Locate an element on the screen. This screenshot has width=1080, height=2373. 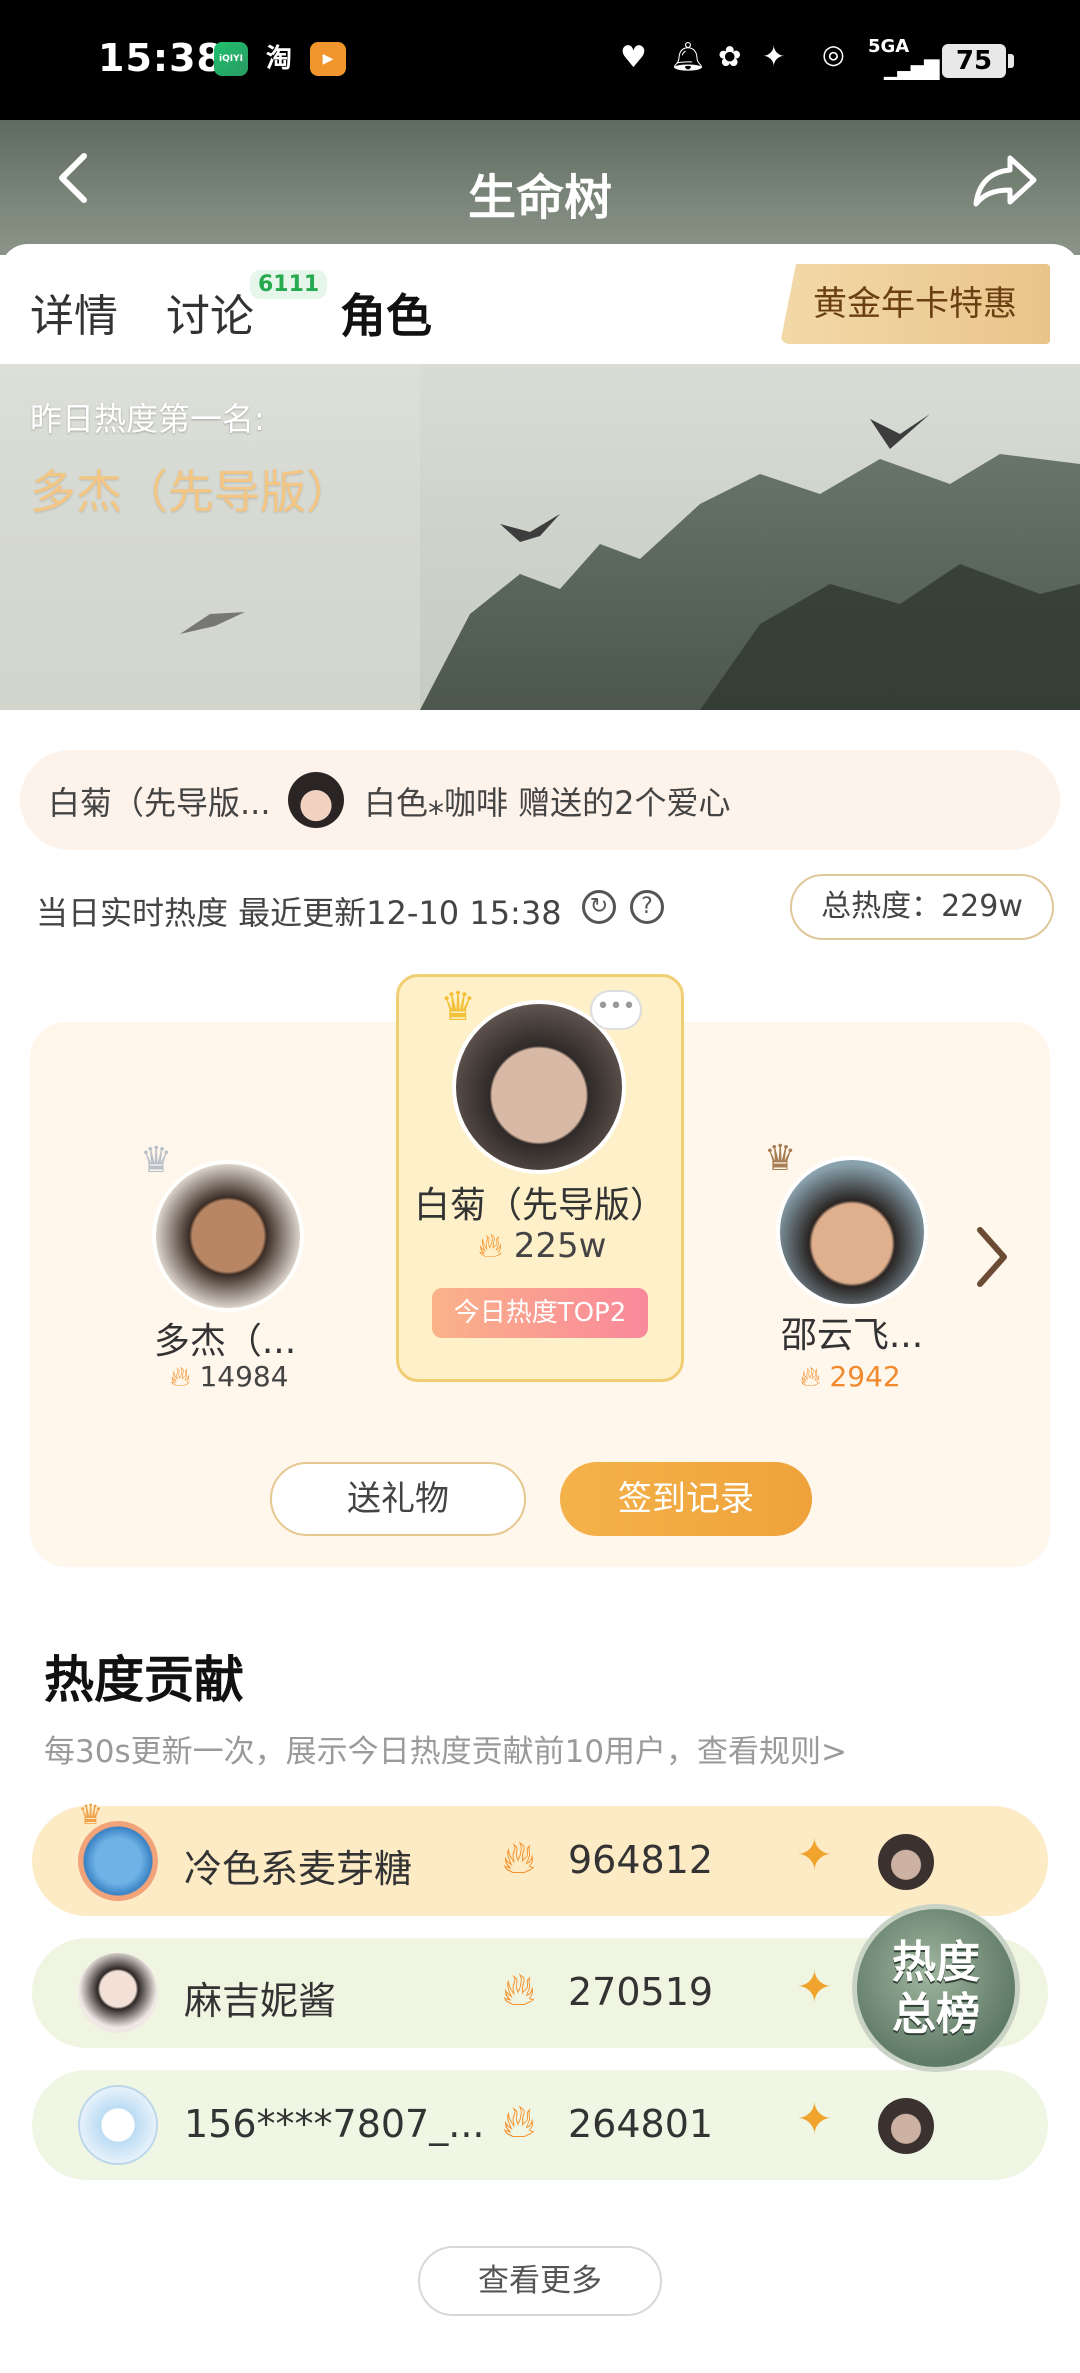
rank-third-heat-row: 🔥︎ 2942 is located at coordinates (850, 1377).